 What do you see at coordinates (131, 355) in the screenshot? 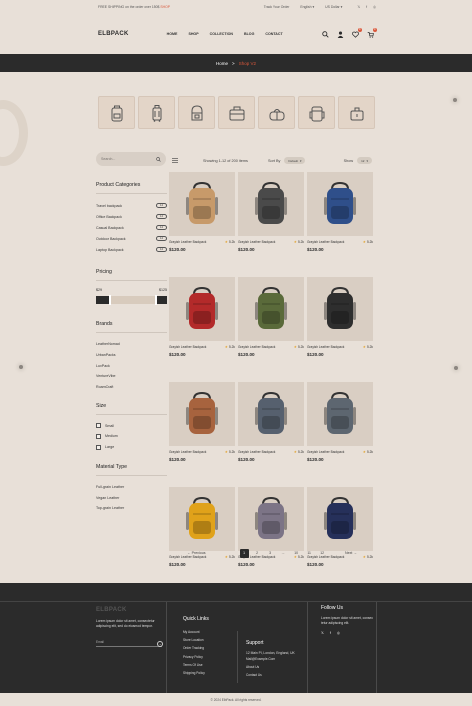
I see `brand-item: UrbanPacks` at bounding box center [131, 355].